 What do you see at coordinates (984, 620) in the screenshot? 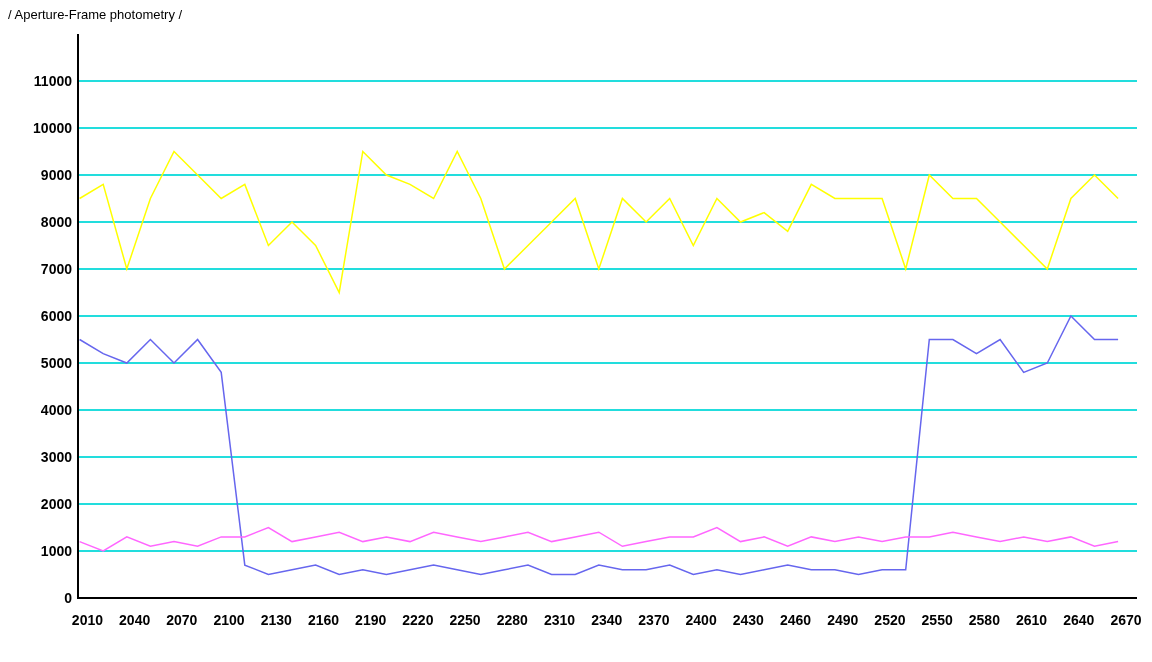
I see `x-tick-label: 2580` at bounding box center [984, 620].